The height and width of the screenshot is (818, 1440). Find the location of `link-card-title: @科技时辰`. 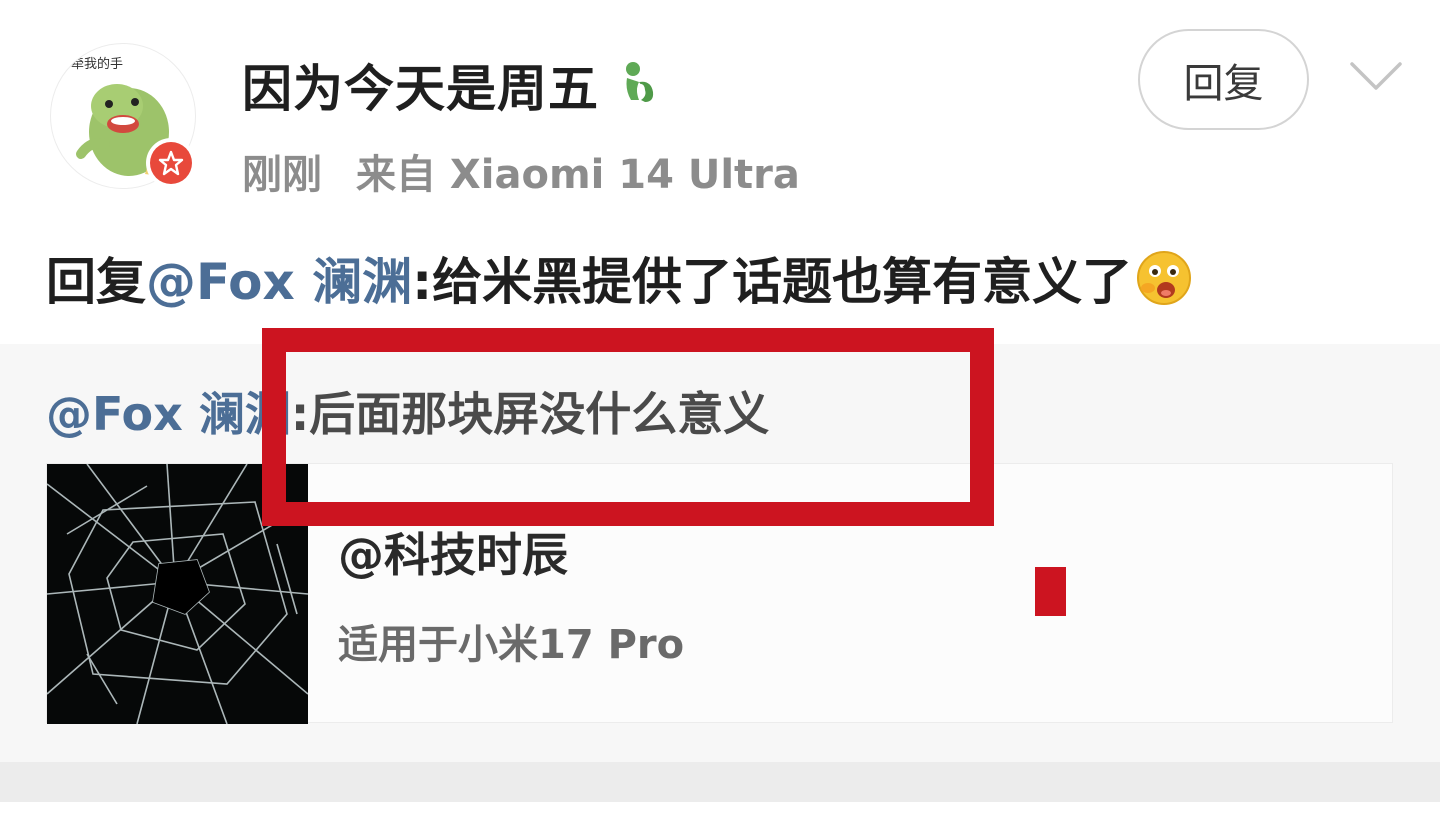

link-card-title: @科技时辰 is located at coordinates (453, 552).